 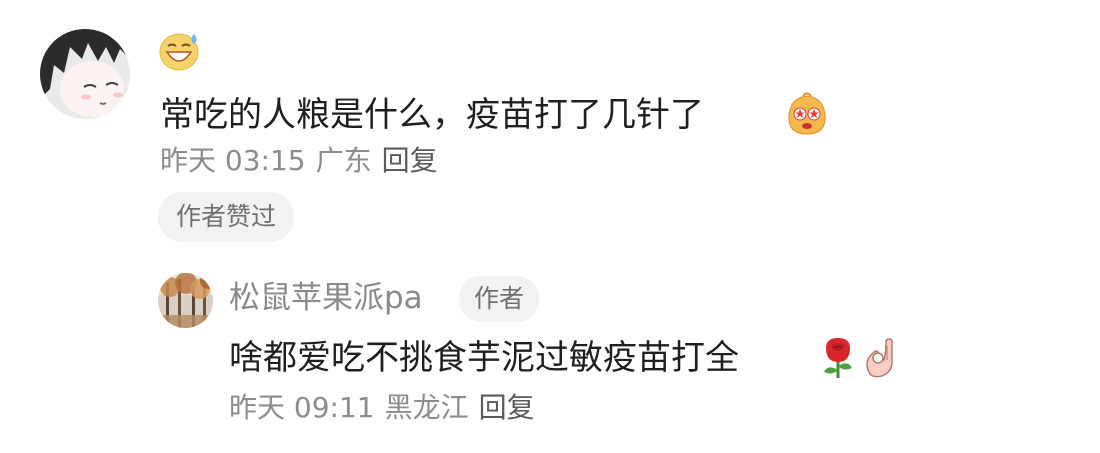 I want to click on author-badge: 作者, so click(x=499, y=299).